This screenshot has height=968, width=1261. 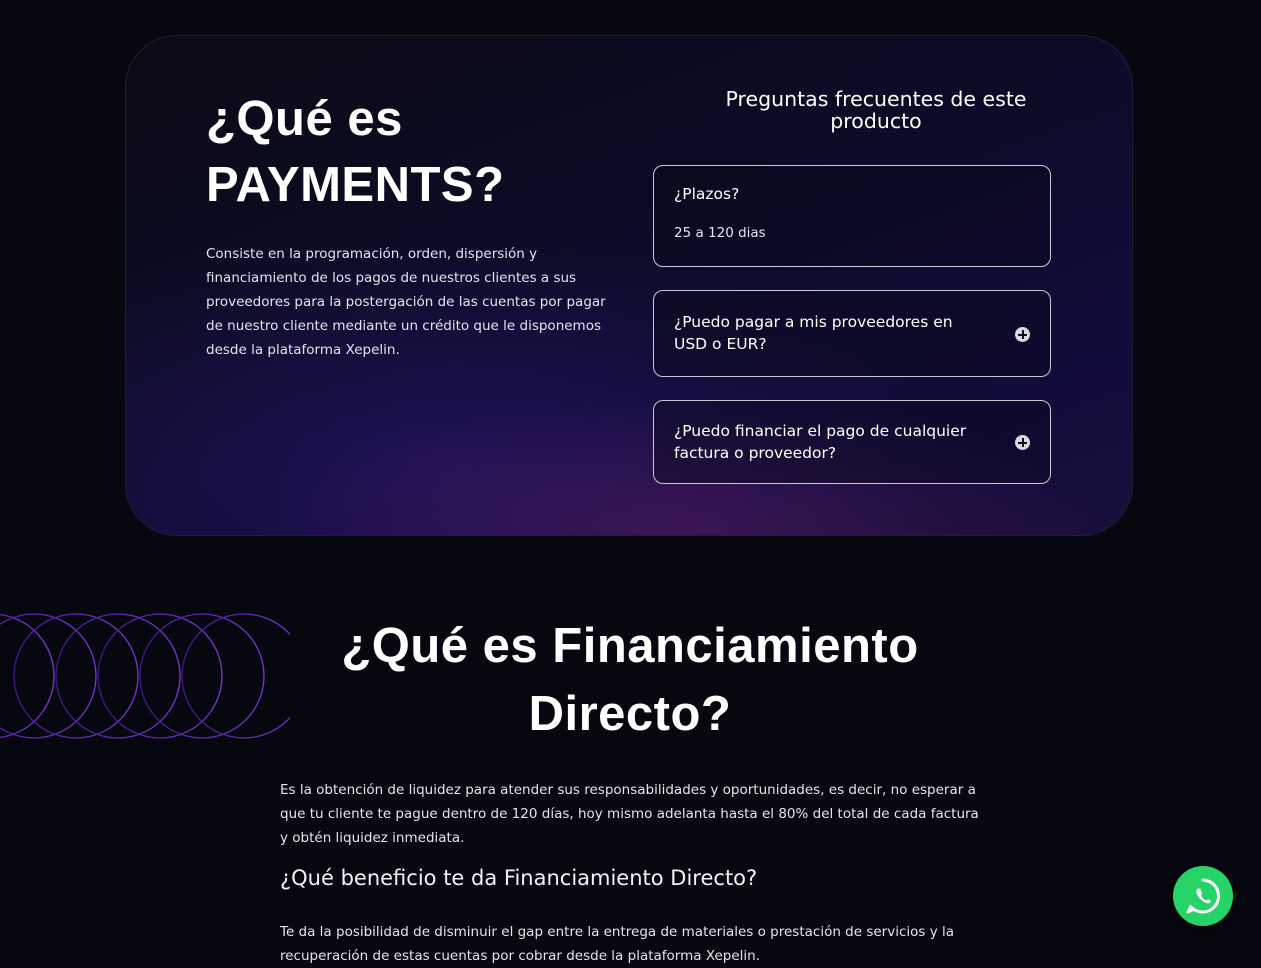 I want to click on faq-item-plazos: ¿Plazos? 25 a 120 dias, so click(x=852, y=216).